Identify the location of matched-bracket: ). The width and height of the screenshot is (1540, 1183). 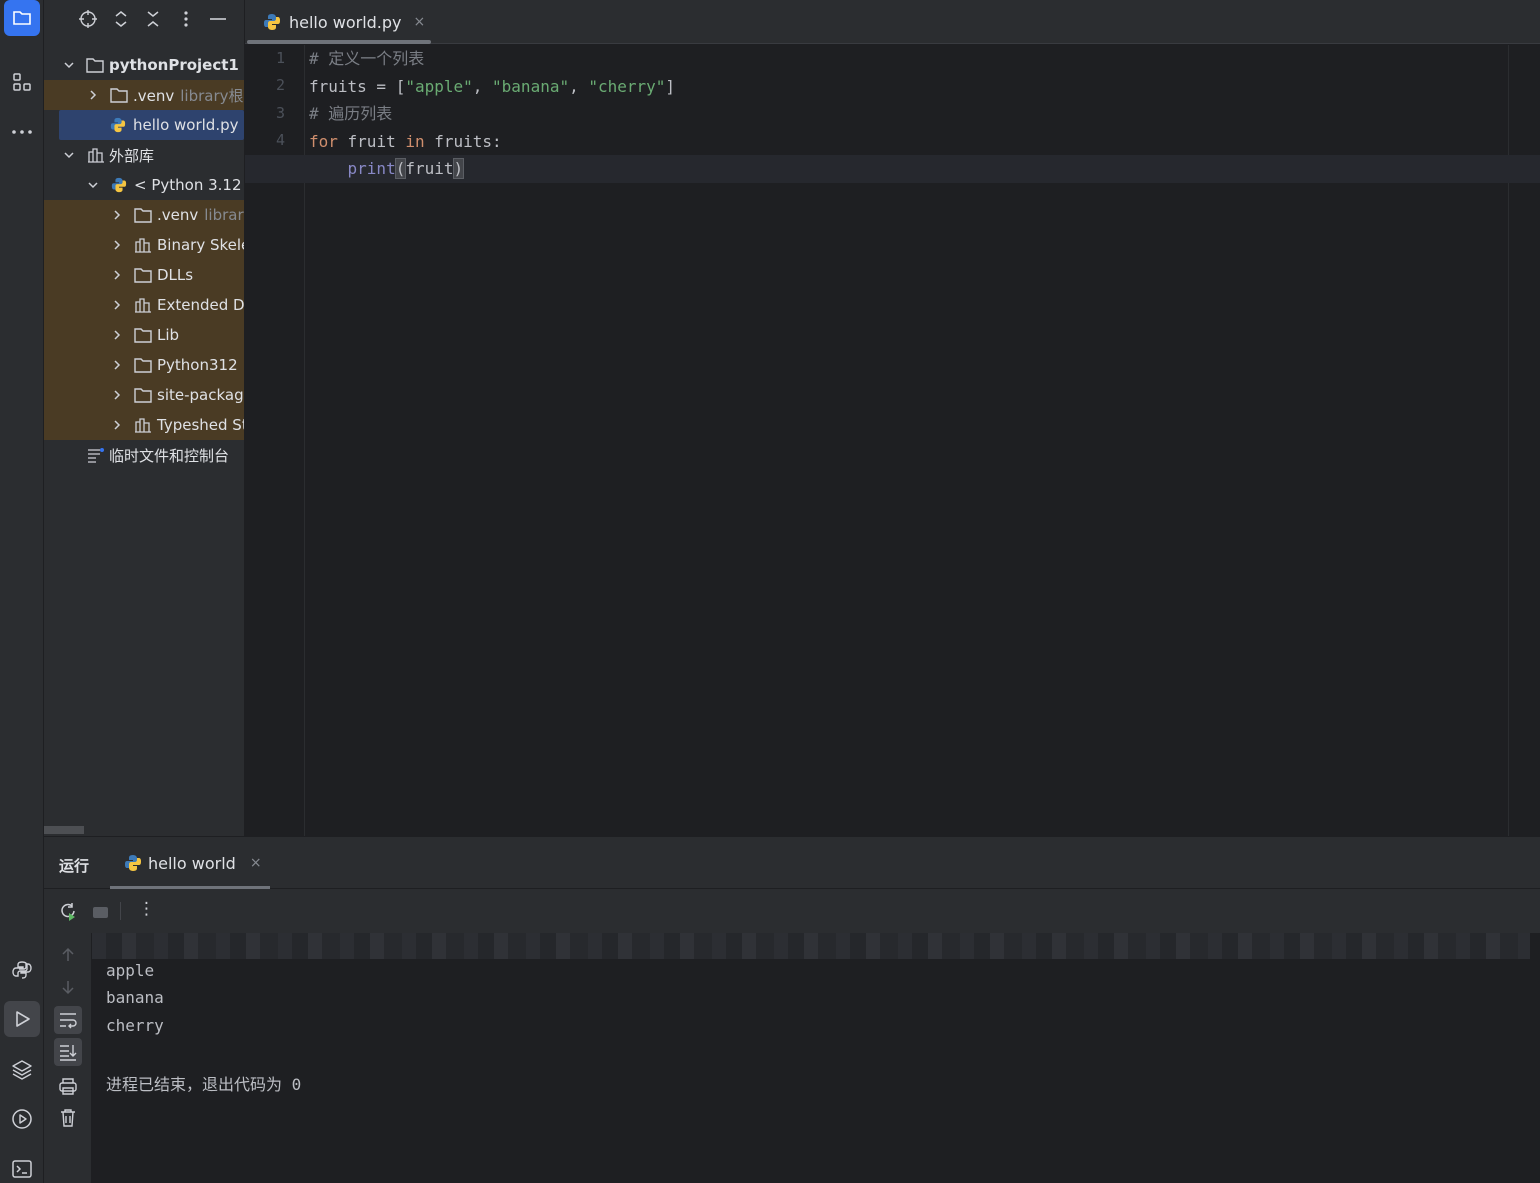
(458, 168).